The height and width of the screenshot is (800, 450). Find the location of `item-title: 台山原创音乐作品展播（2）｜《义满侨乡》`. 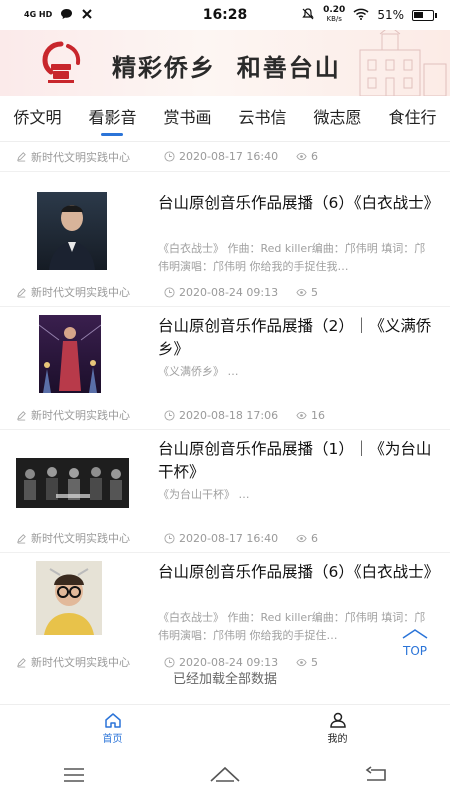

item-title: 台山原创音乐作品展播（2）｜《义满侨乡》 is located at coordinates (297, 338).